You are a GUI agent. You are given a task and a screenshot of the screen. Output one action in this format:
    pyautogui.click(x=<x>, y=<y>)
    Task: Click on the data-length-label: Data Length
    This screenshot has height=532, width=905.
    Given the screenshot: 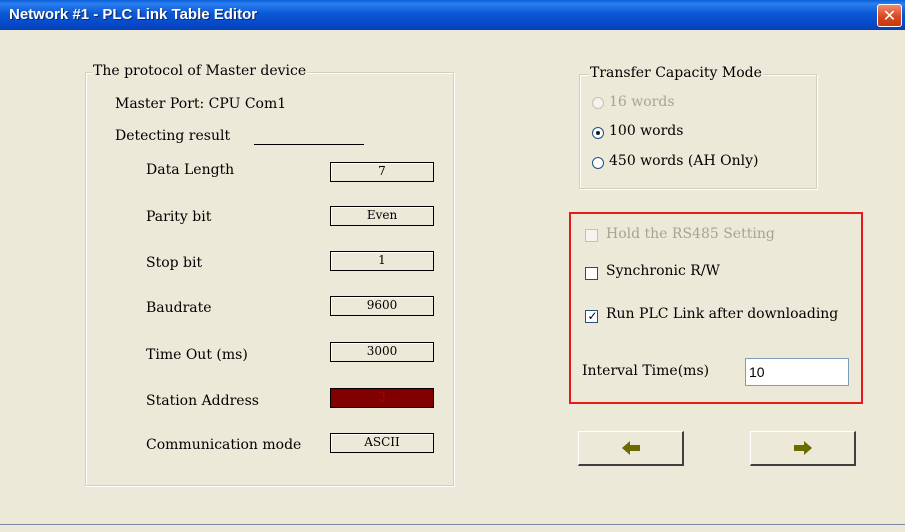 What is the action you would take?
    pyautogui.click(x=190, y=170)
    